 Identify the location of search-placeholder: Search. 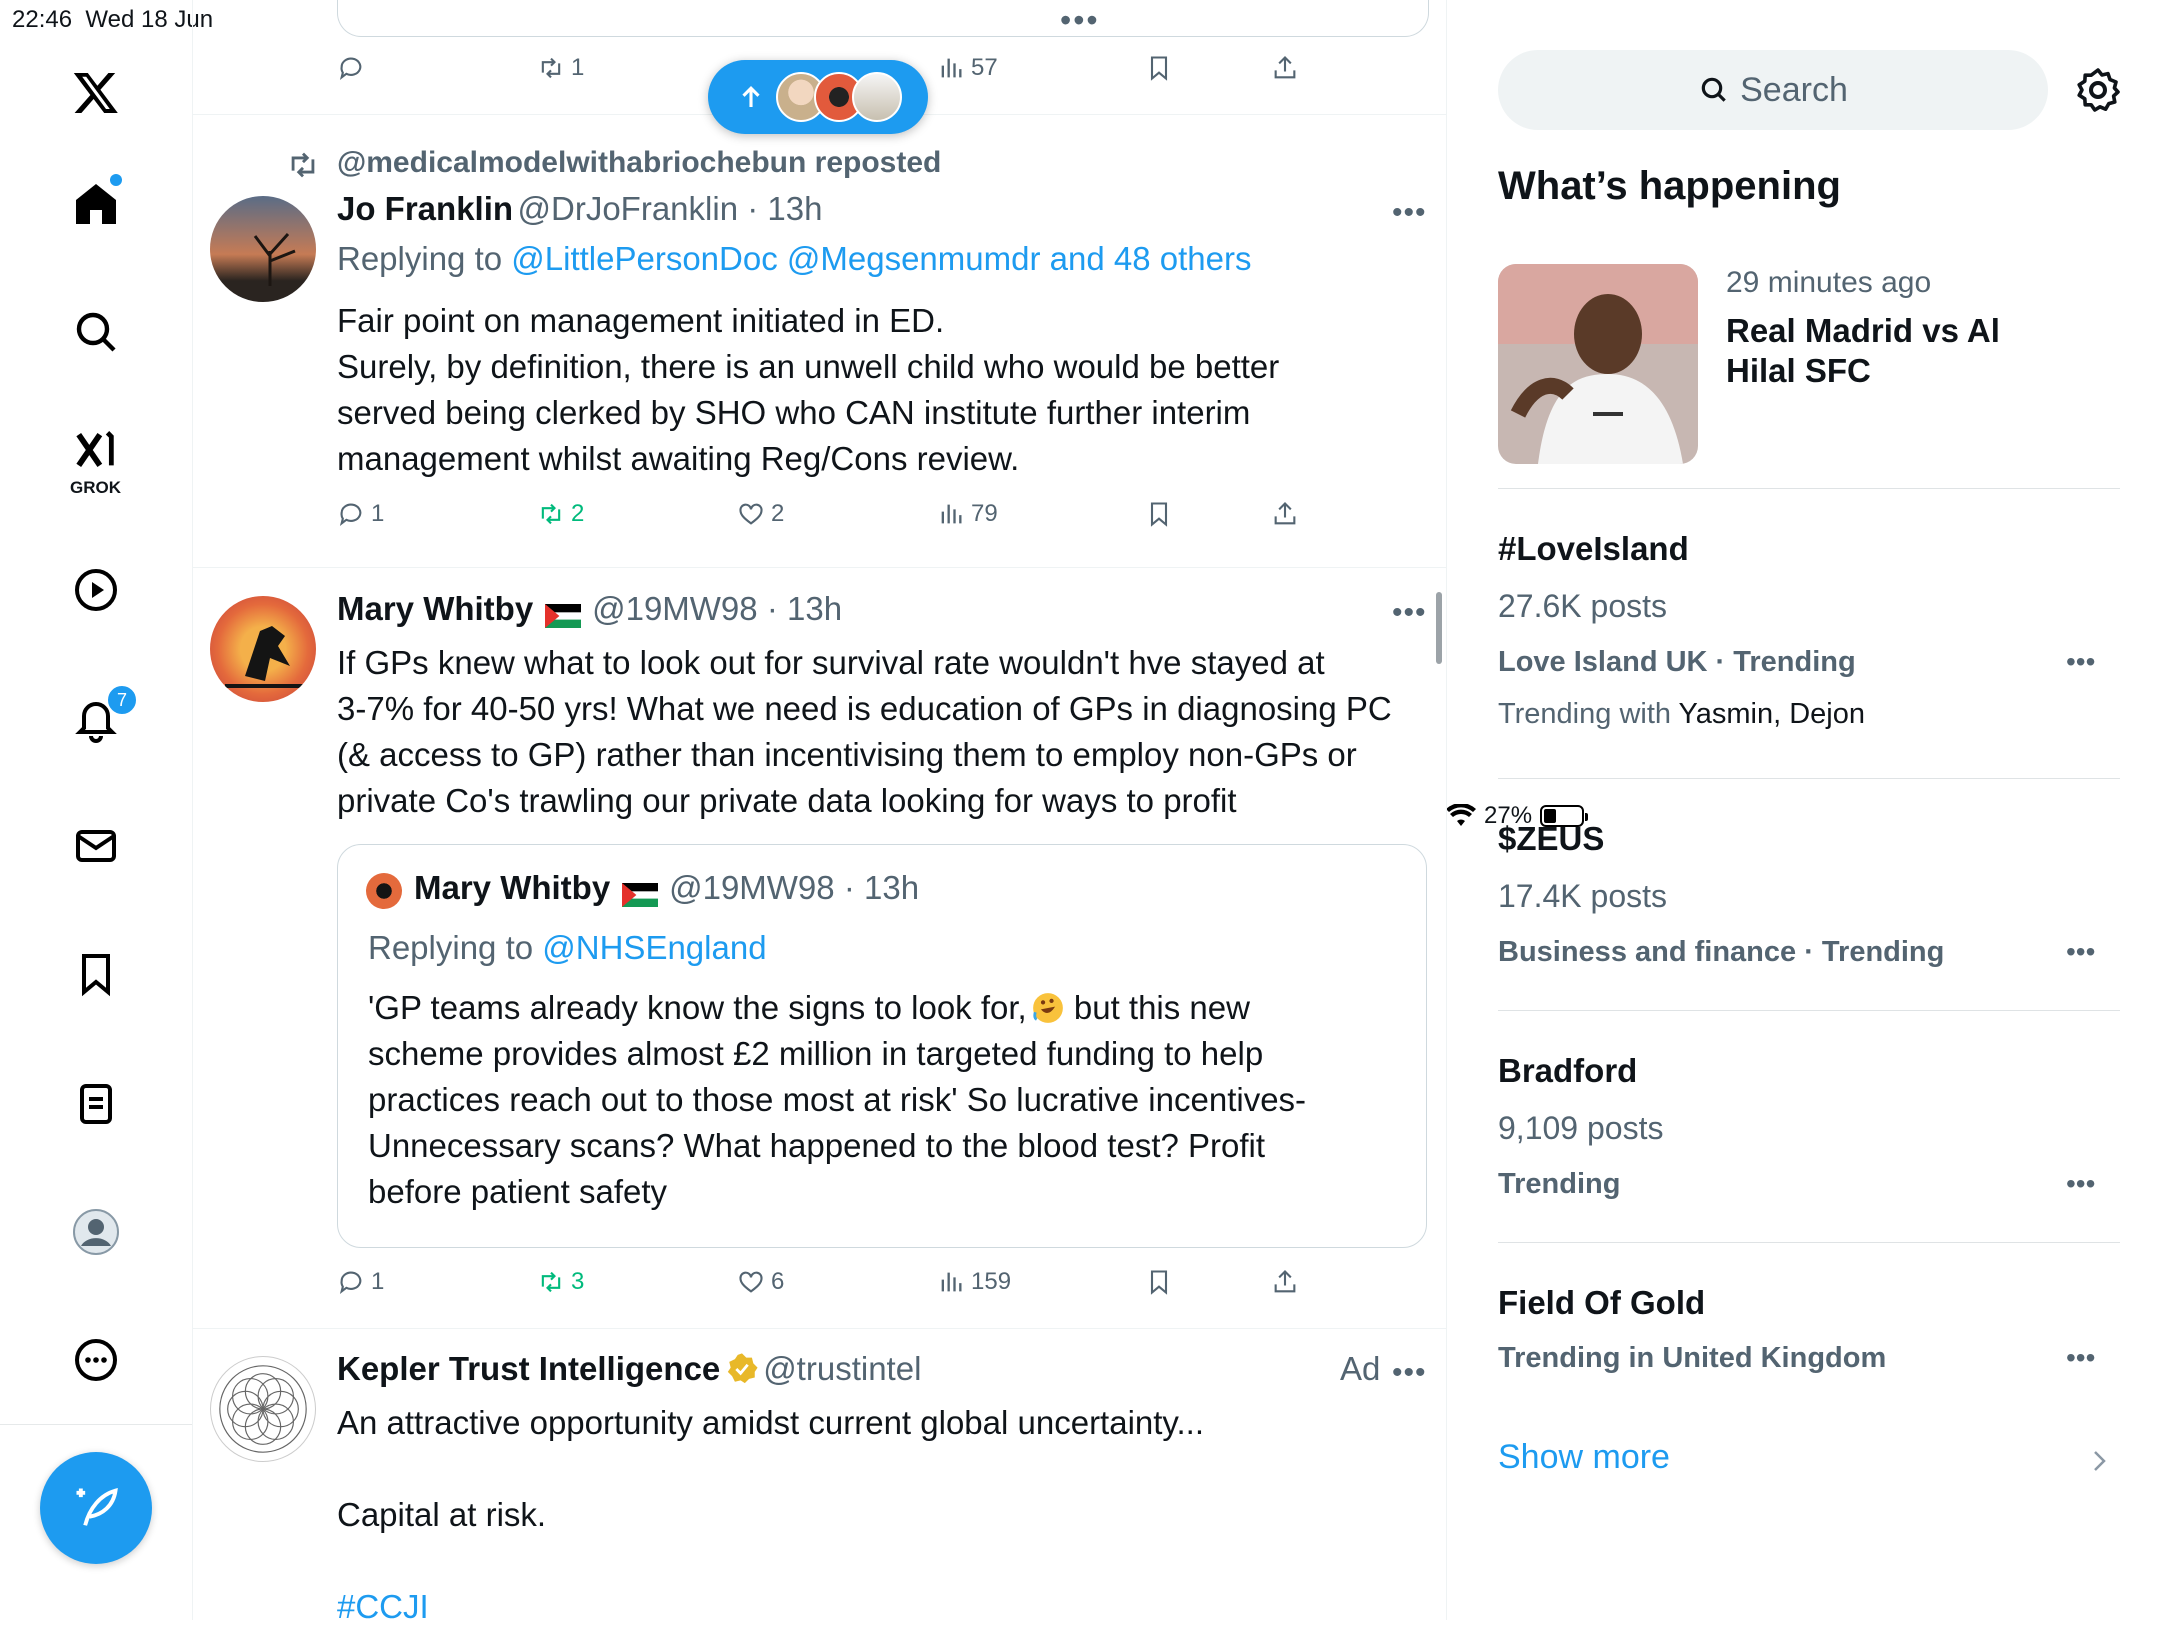
(1794, 89).